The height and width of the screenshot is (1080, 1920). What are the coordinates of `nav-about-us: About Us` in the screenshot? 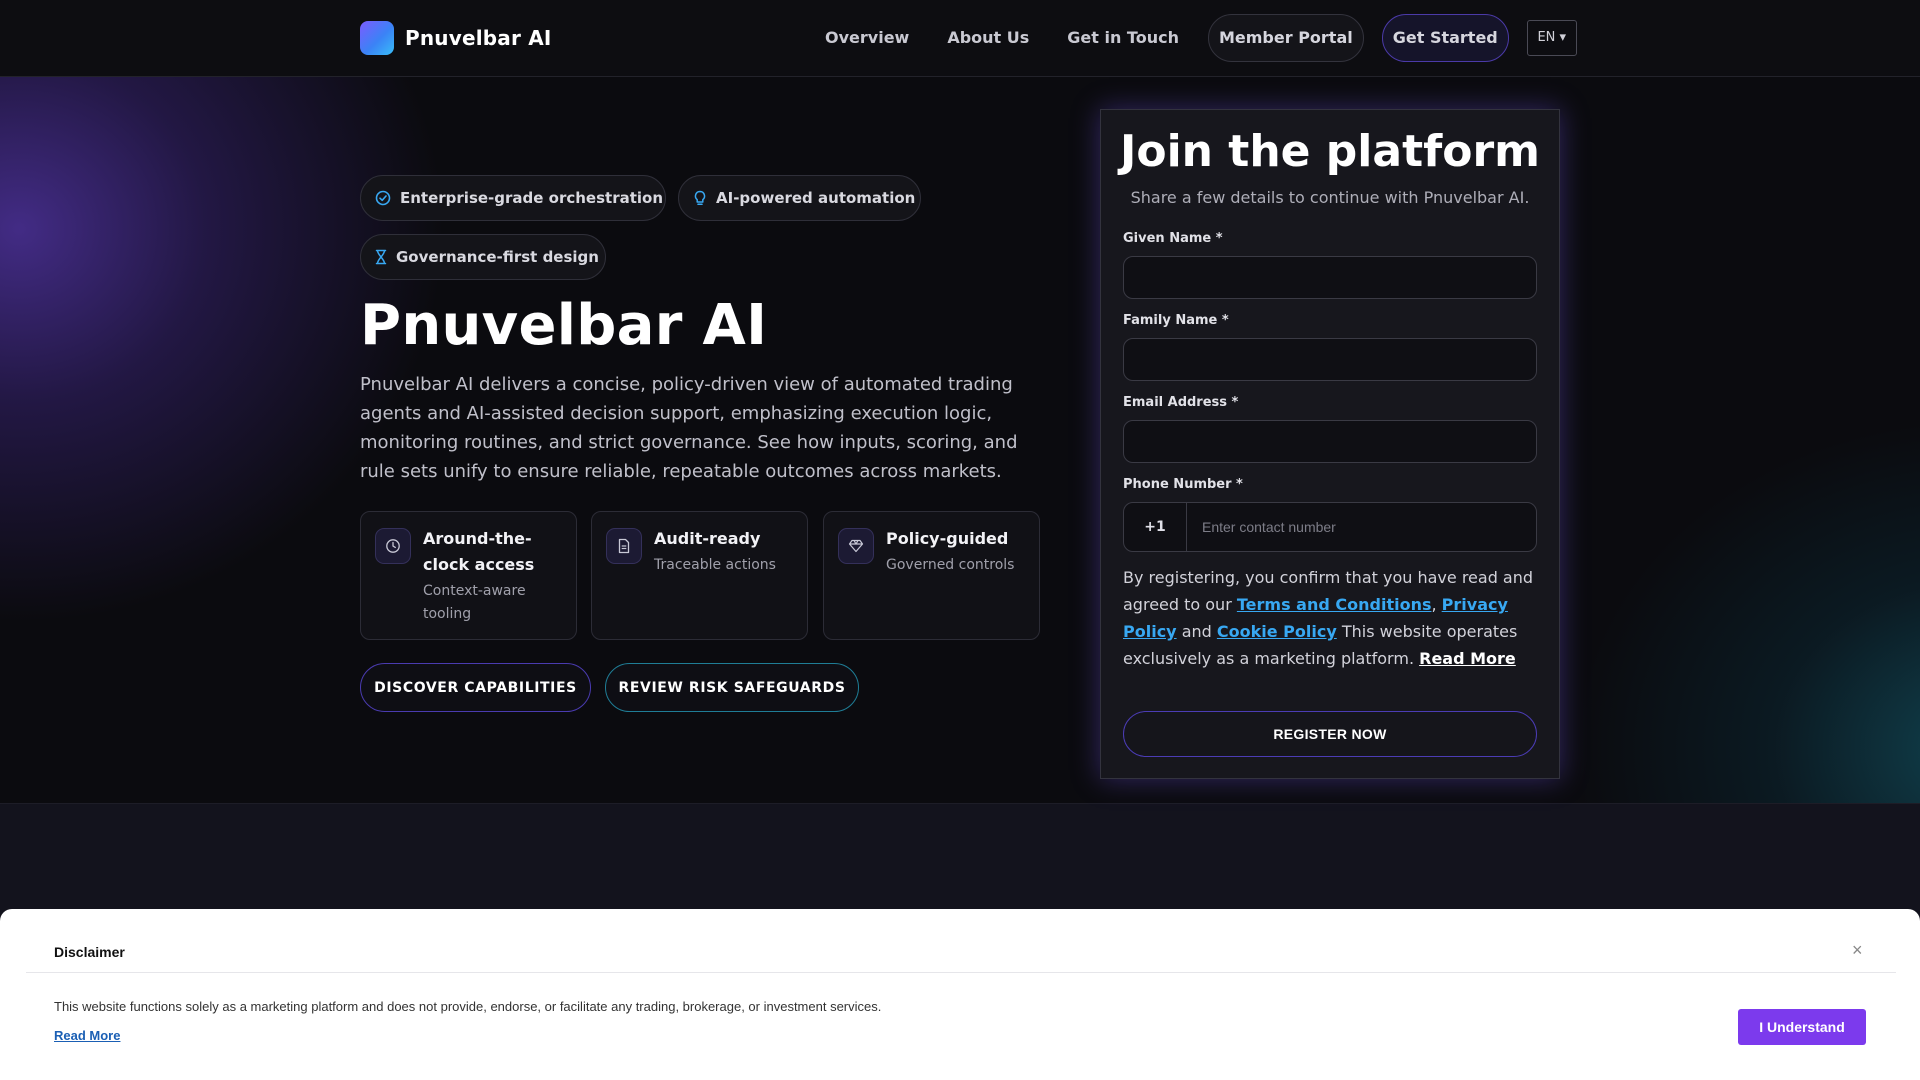 It's located at (988, 38).